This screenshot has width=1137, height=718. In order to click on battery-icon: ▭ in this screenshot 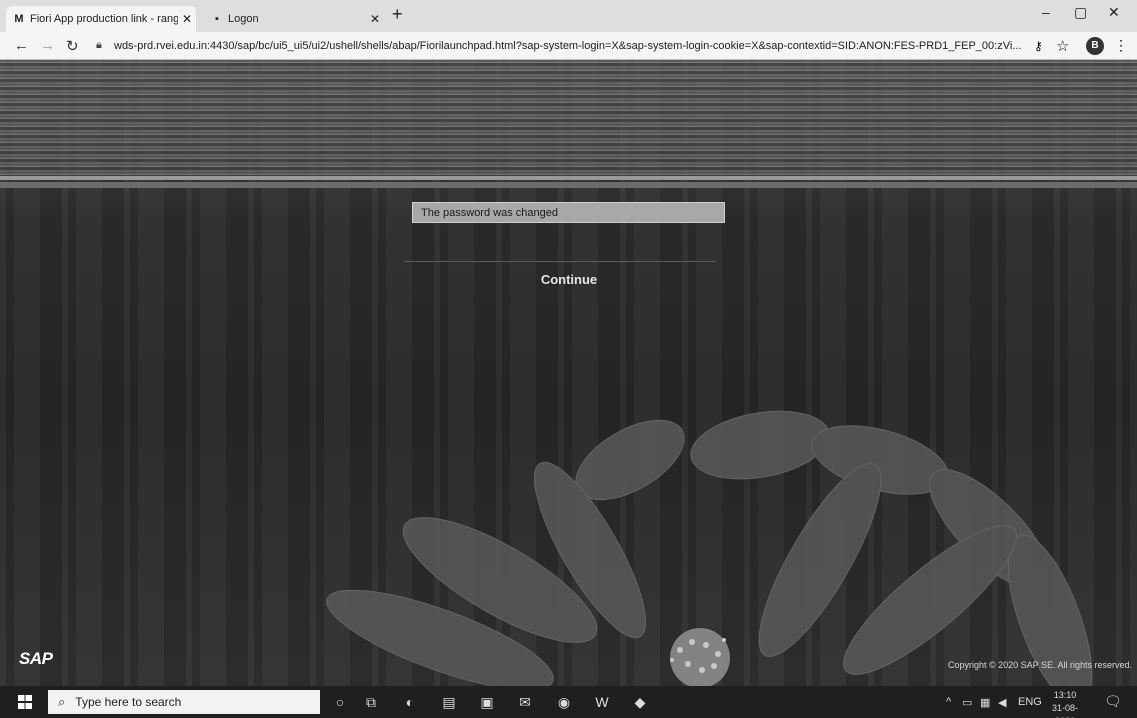, I will do `click(967, 702)`.